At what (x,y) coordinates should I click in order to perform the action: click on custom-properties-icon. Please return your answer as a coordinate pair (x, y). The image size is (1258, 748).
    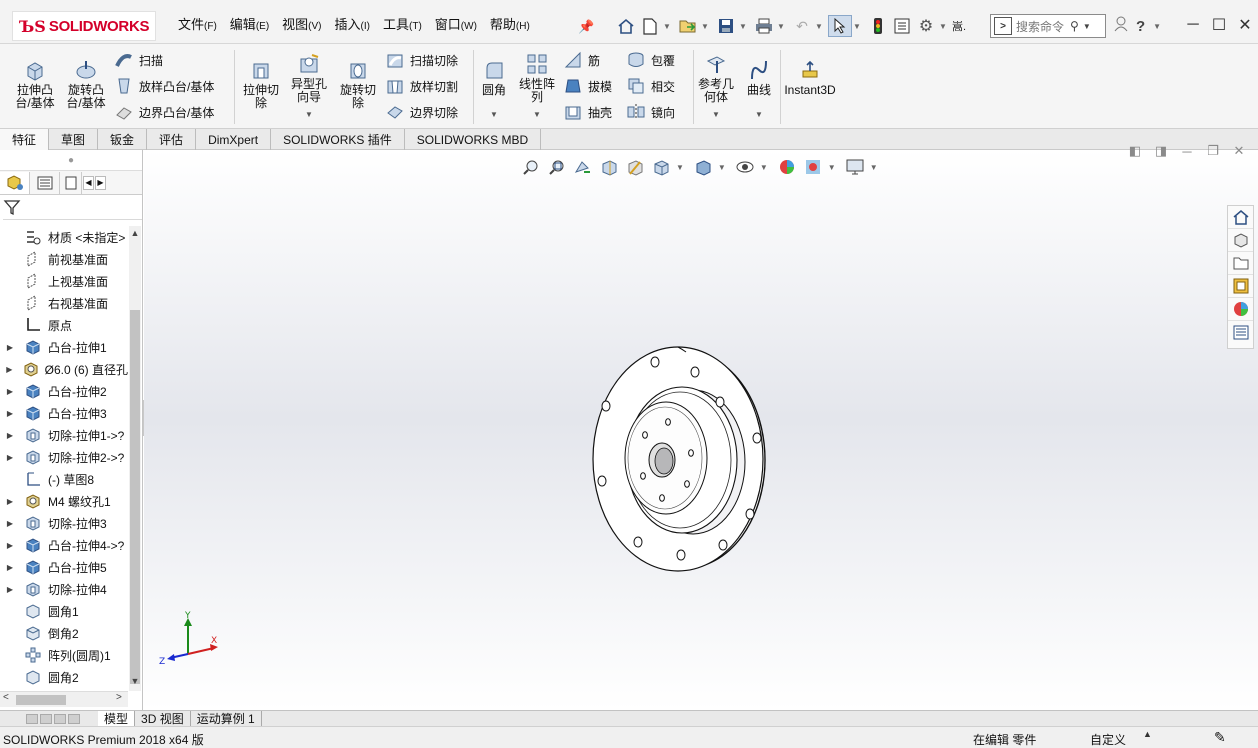
    Looking at the image, I should click on (1240, 332).